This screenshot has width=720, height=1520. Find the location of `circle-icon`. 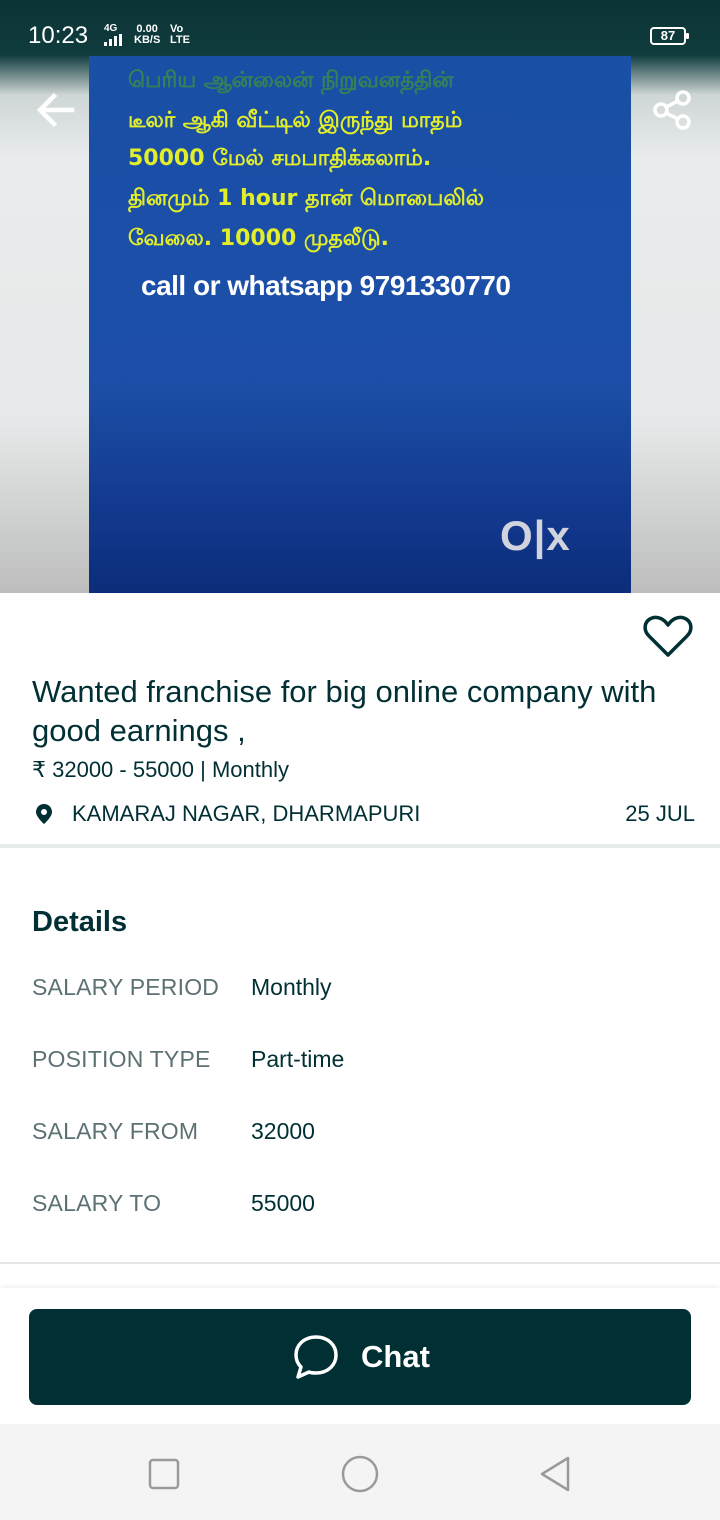

circle-icon is located at coordinates (360, 1474).